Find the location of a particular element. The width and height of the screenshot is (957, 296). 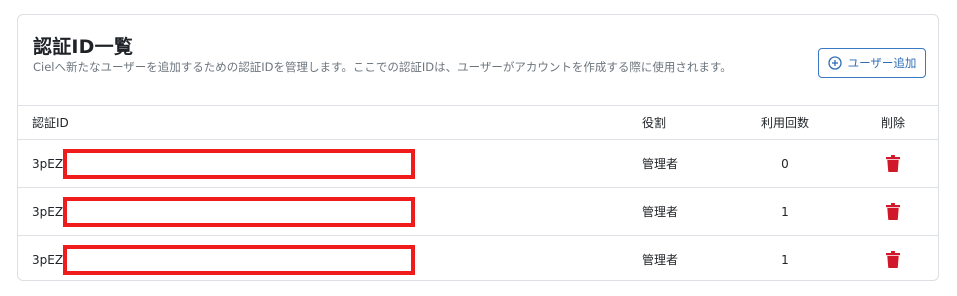

header-role: 役割 is located at coordinates (654, 123).